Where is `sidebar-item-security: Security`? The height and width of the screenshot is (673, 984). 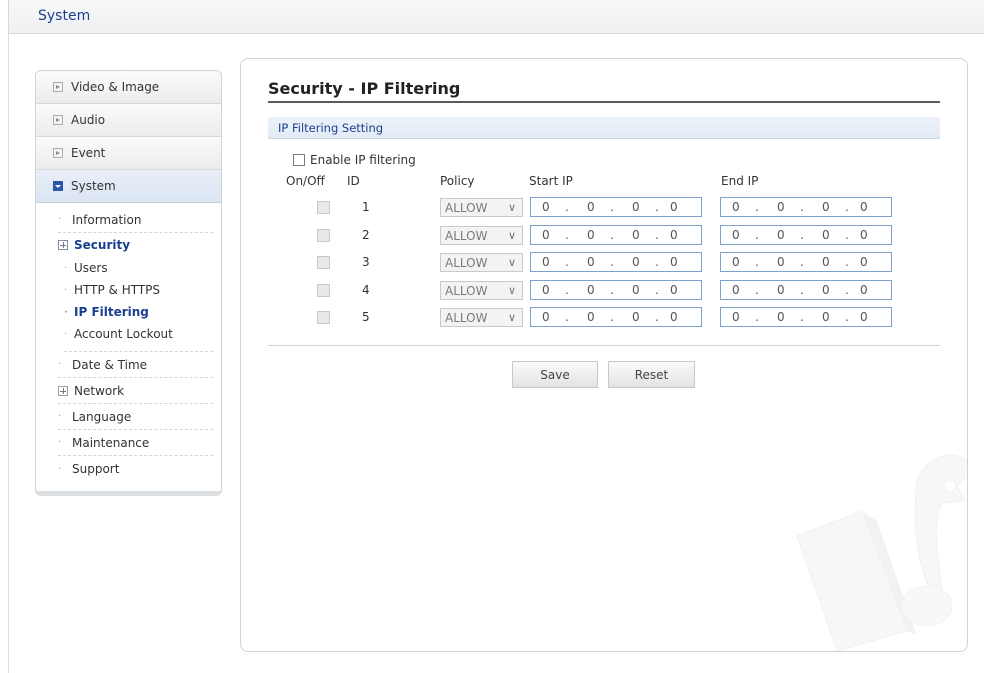 sidebar-item-security: Security is located at coordinates (135, 245).